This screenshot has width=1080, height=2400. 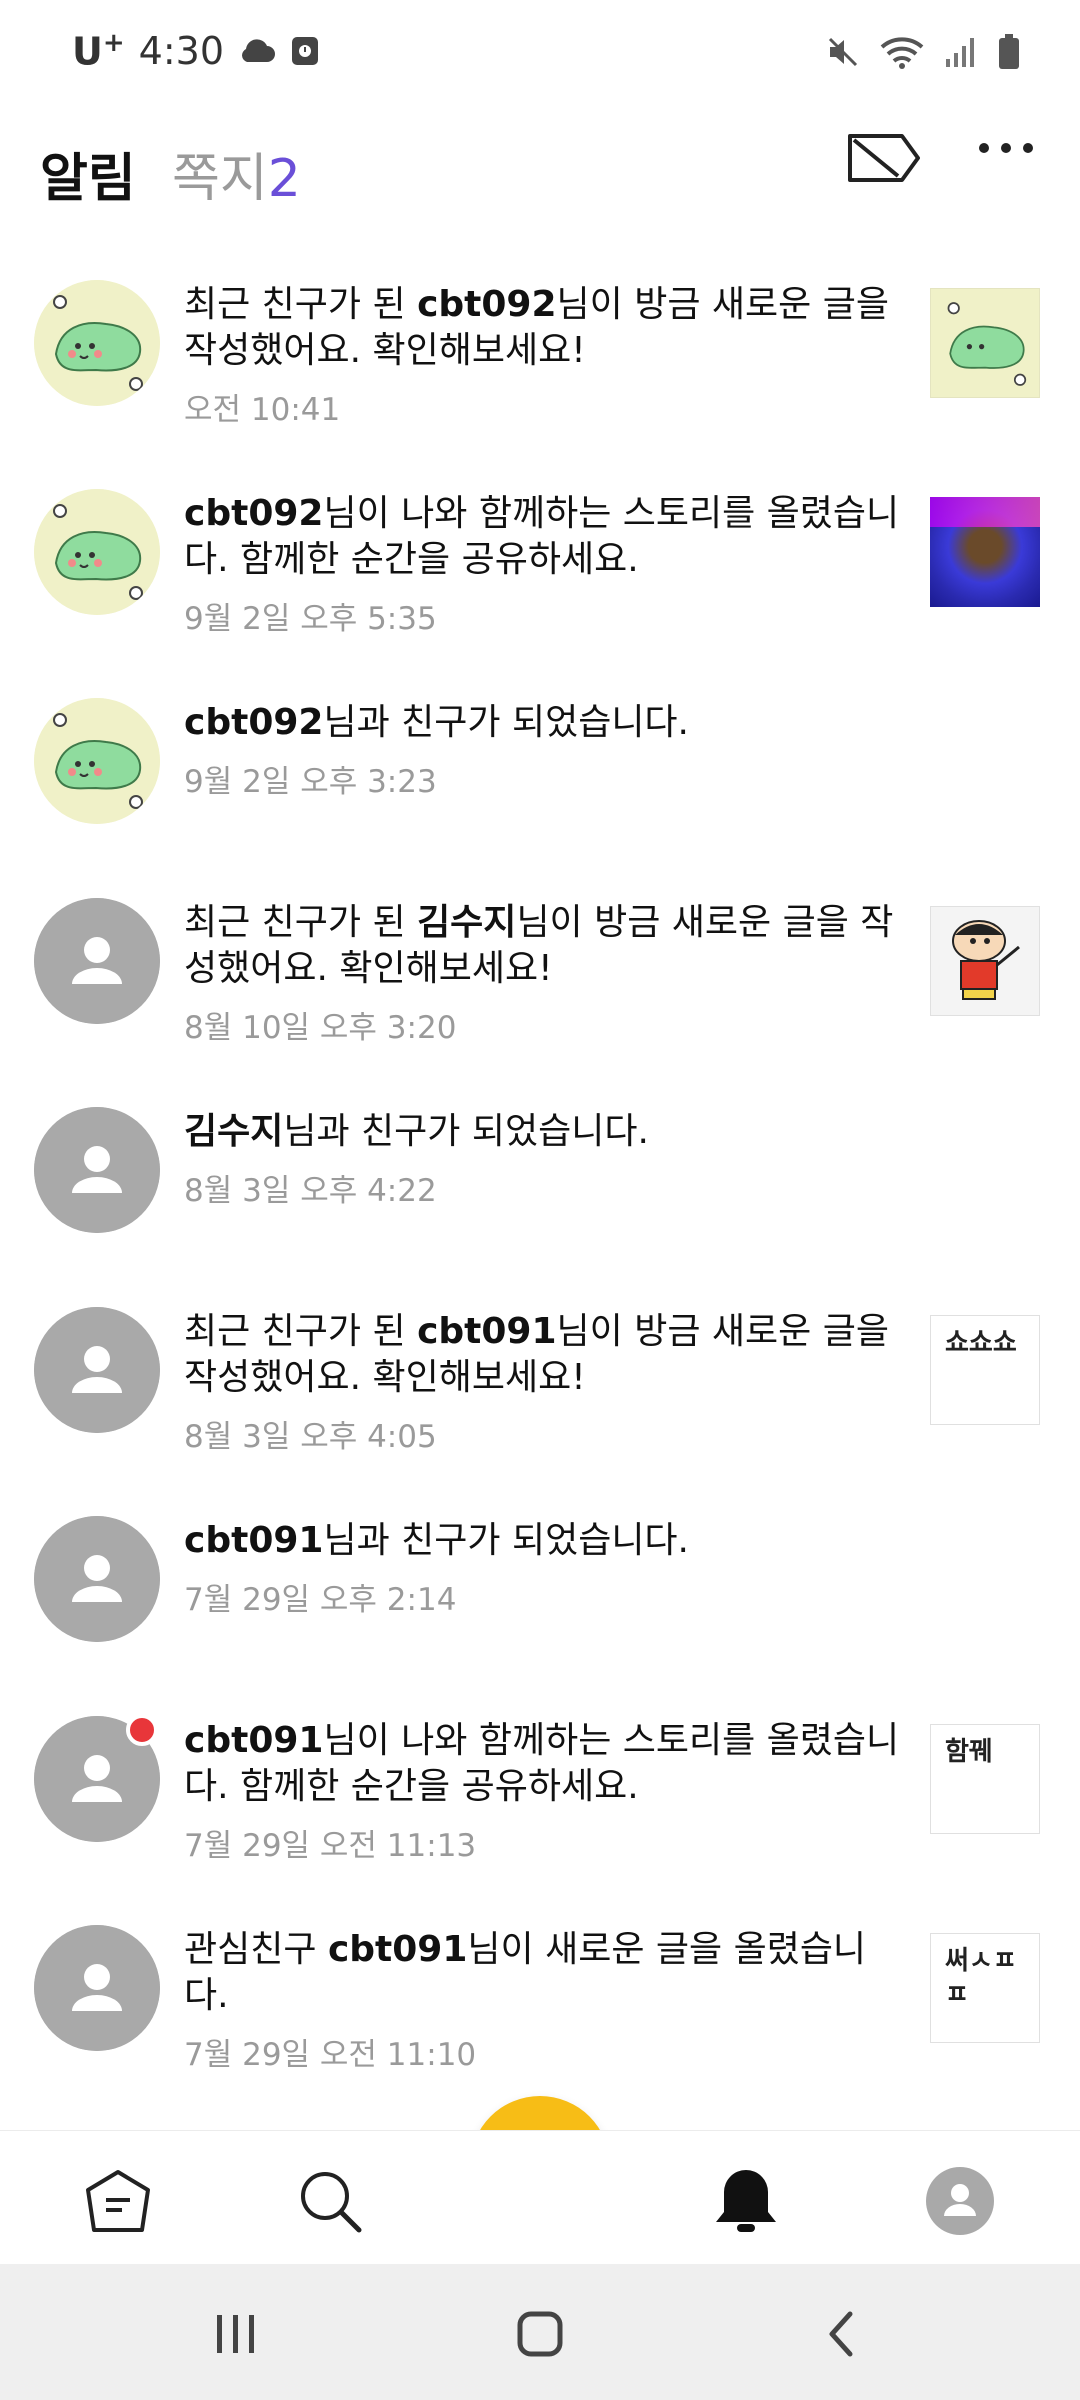 I want to click on bottom-nav, so click(x=540, y=2197).